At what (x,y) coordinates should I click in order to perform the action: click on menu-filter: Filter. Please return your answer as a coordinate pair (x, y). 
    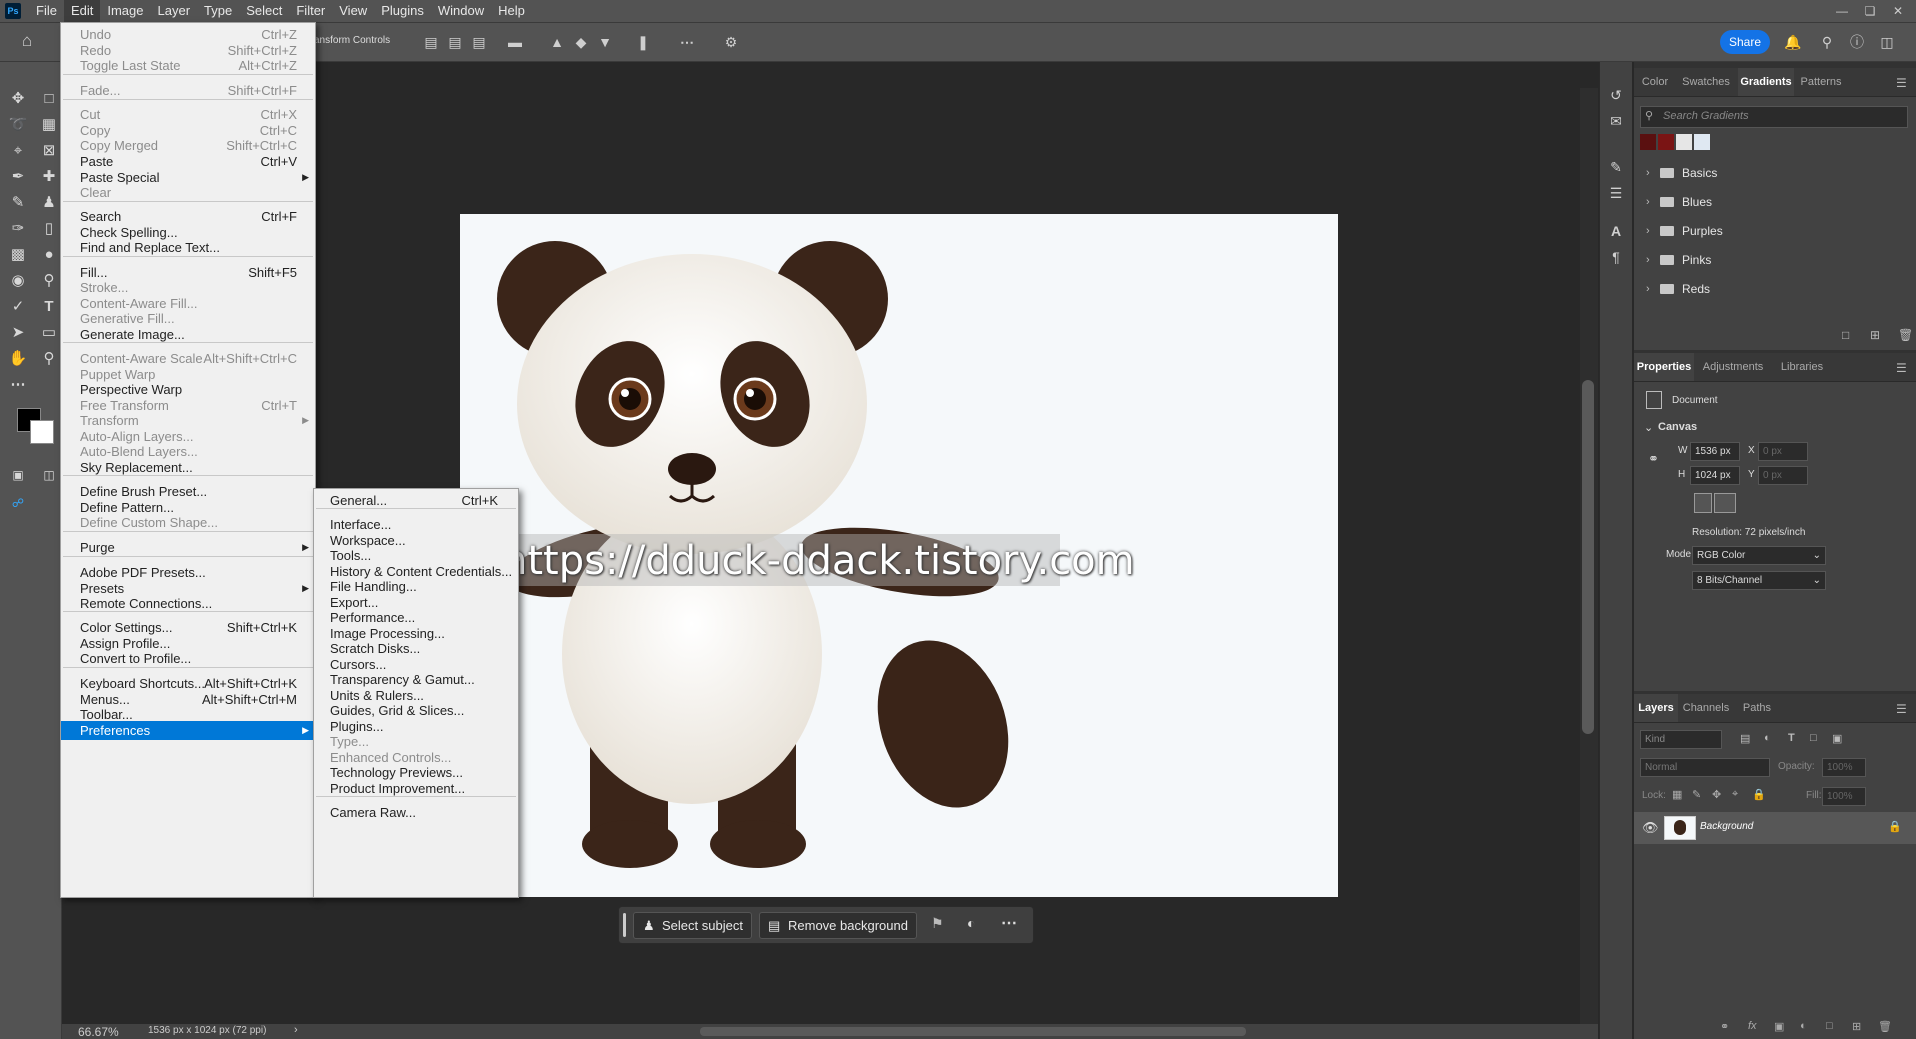
    Looking at the image, I should click on (310, 11).